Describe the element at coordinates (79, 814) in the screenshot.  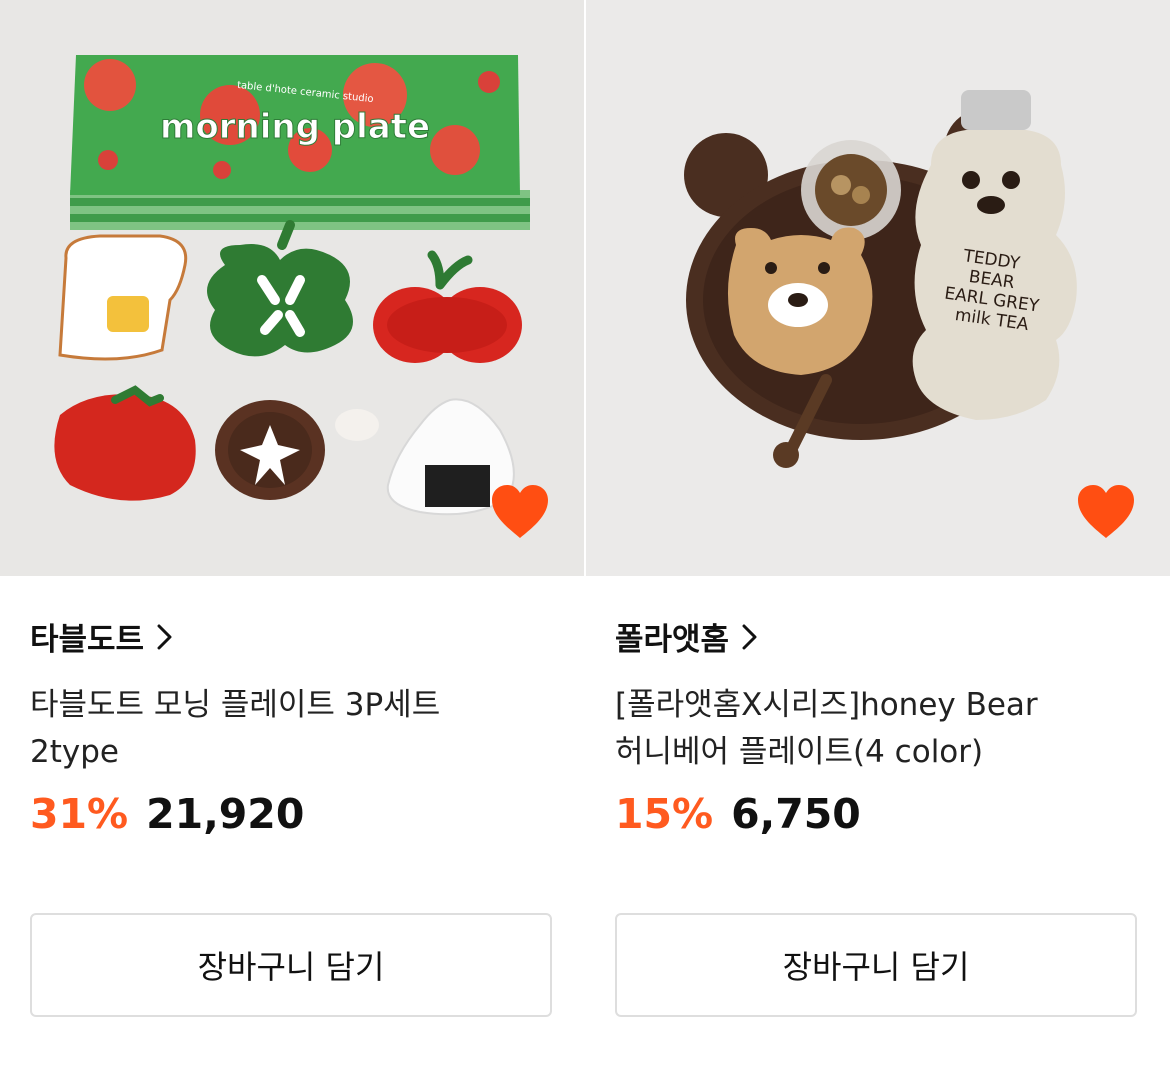
I see `discount-rate: 31%` at that location.